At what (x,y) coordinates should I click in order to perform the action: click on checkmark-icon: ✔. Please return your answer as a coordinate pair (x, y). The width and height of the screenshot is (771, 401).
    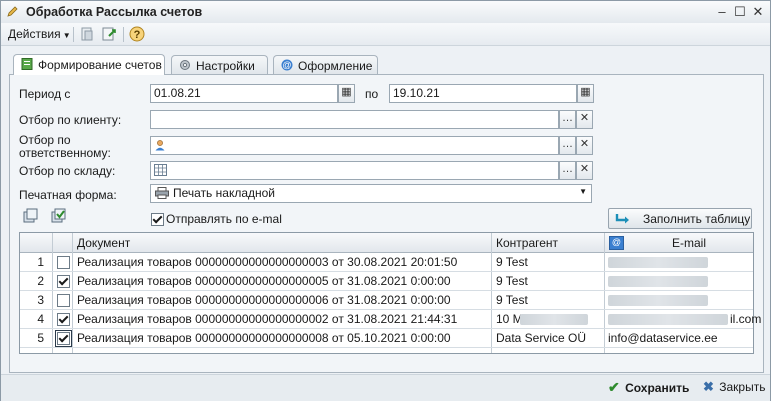
    Looking at the image, I should click on (614, 387).